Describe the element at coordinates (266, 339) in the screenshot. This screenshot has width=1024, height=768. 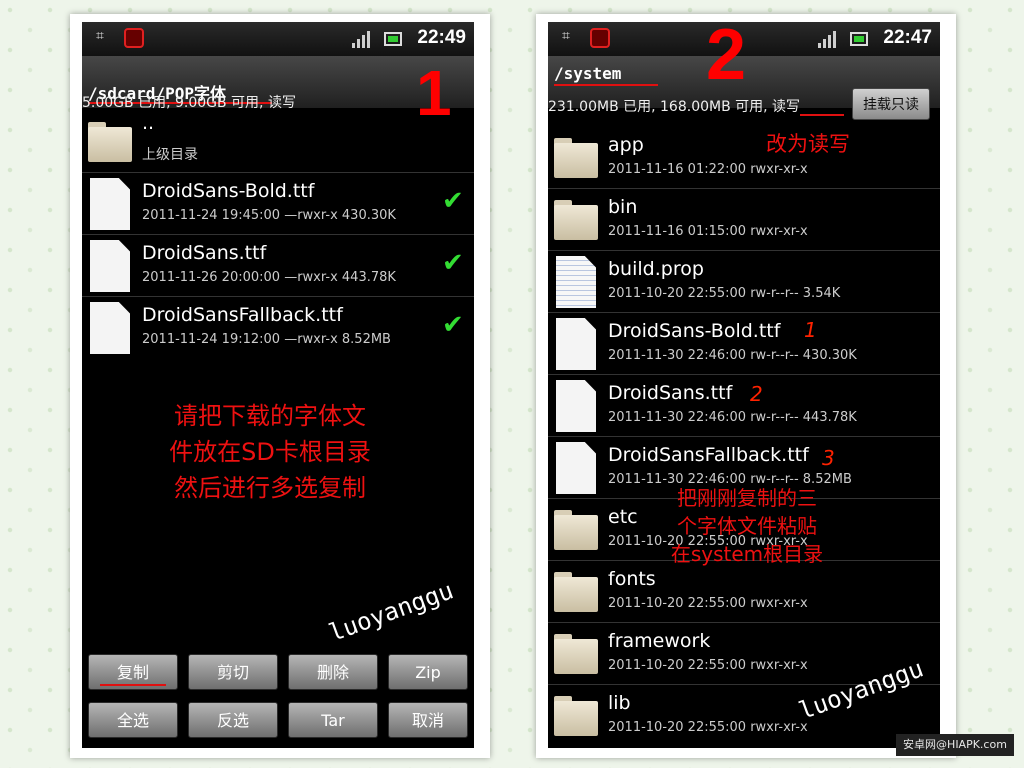
I see `file-meta: 2011-11-24 19:12:00 —rwxr-x 8.52MB` at that location.